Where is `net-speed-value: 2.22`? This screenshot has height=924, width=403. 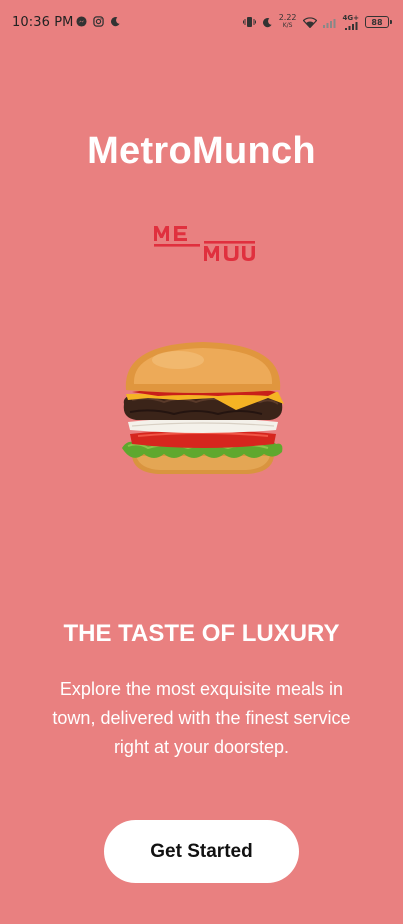 net-speed-value: 2.22 is located at coordinates (287, 17).